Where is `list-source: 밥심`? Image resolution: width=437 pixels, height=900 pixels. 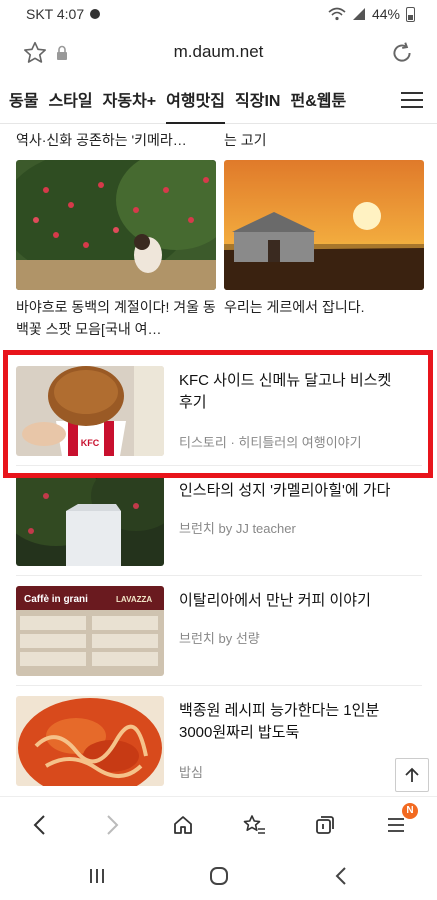
list-source: 밥심 is located at coordinates (191, 772).